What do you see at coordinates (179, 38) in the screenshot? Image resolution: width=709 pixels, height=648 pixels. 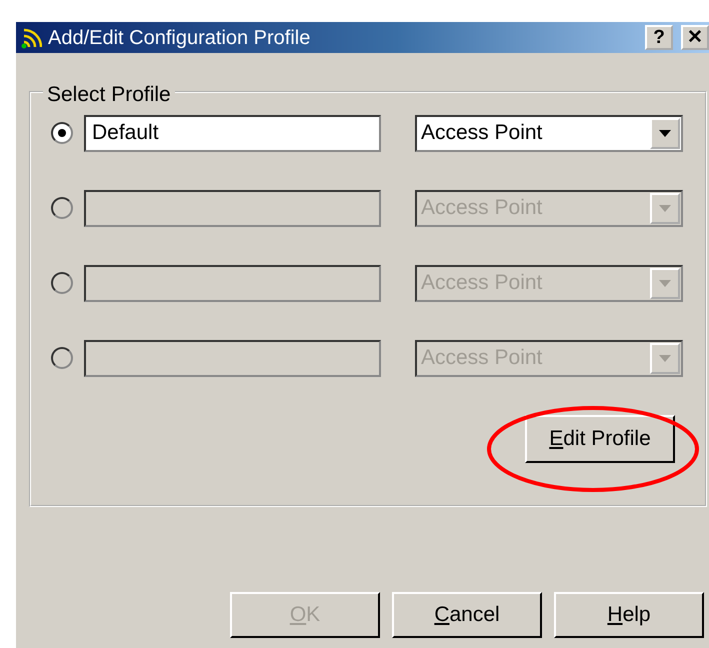 I see `window-title: Add/Edit Configuration Profile` at bounding box center [179, 38].